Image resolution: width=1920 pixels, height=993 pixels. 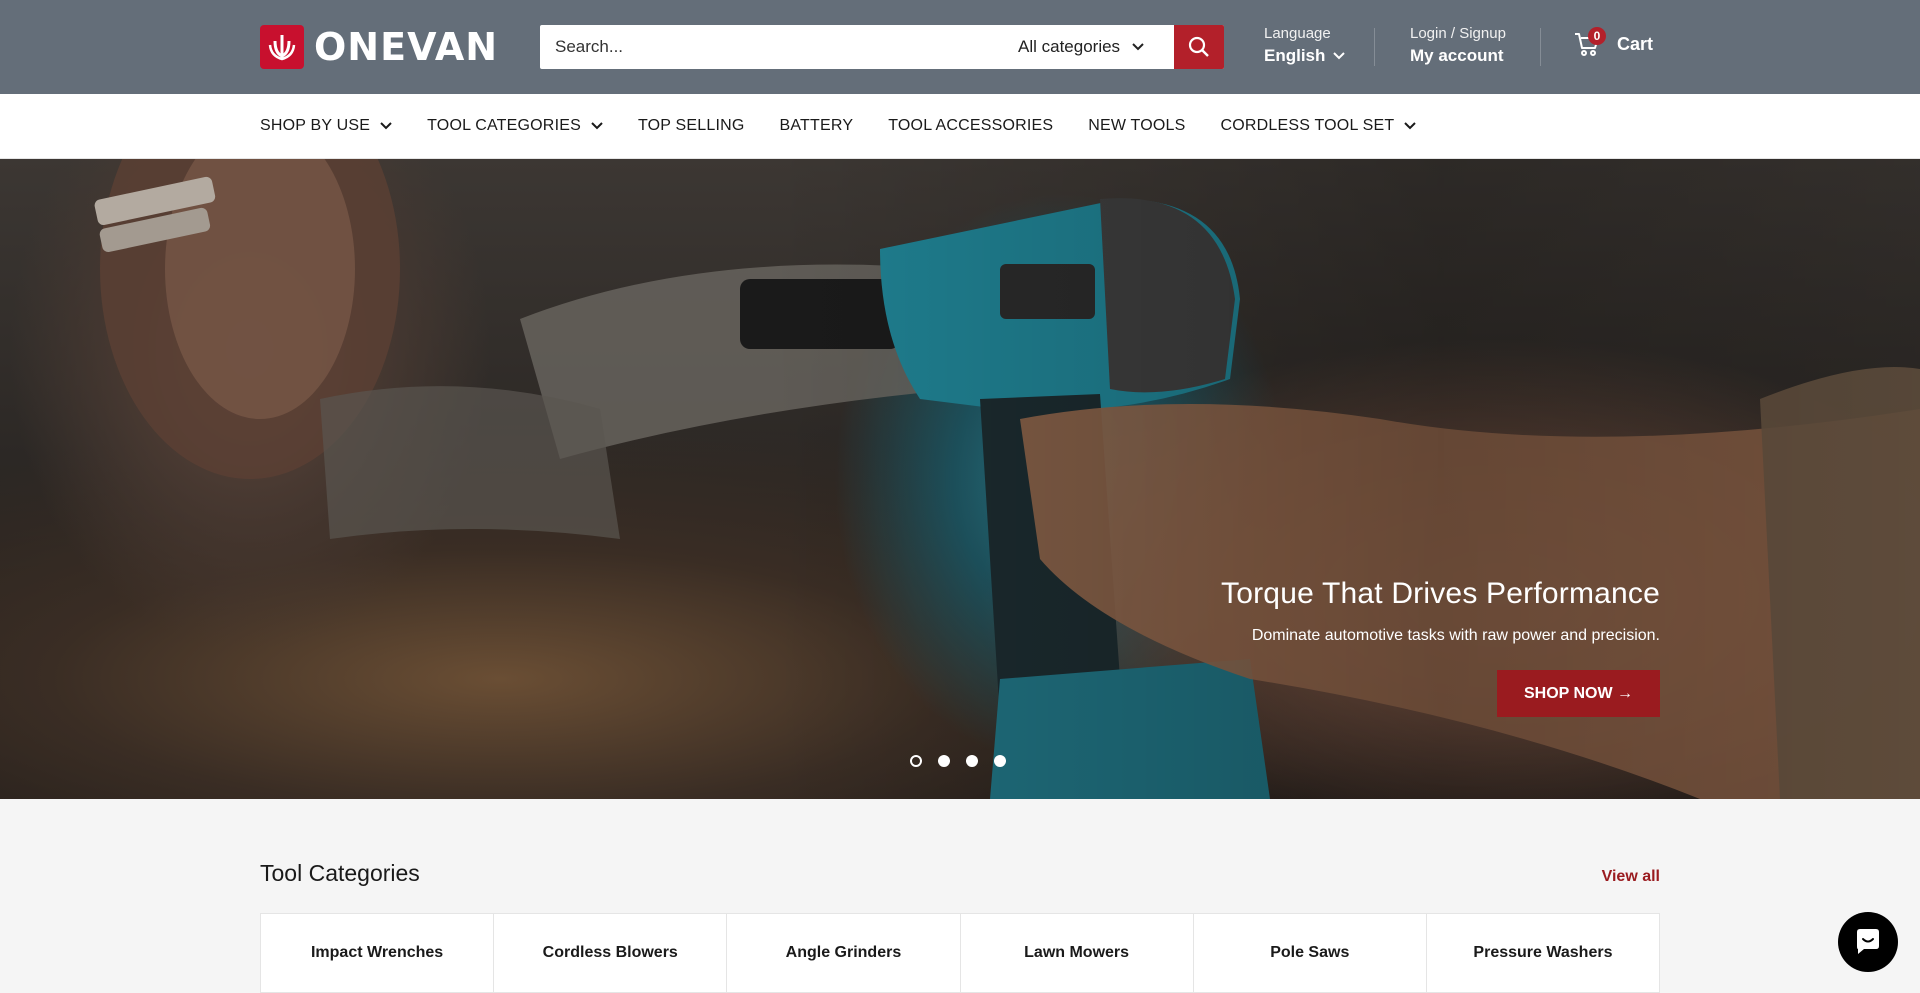 I want to click on search-category-select: All categories, so click(x=1087, y=47).